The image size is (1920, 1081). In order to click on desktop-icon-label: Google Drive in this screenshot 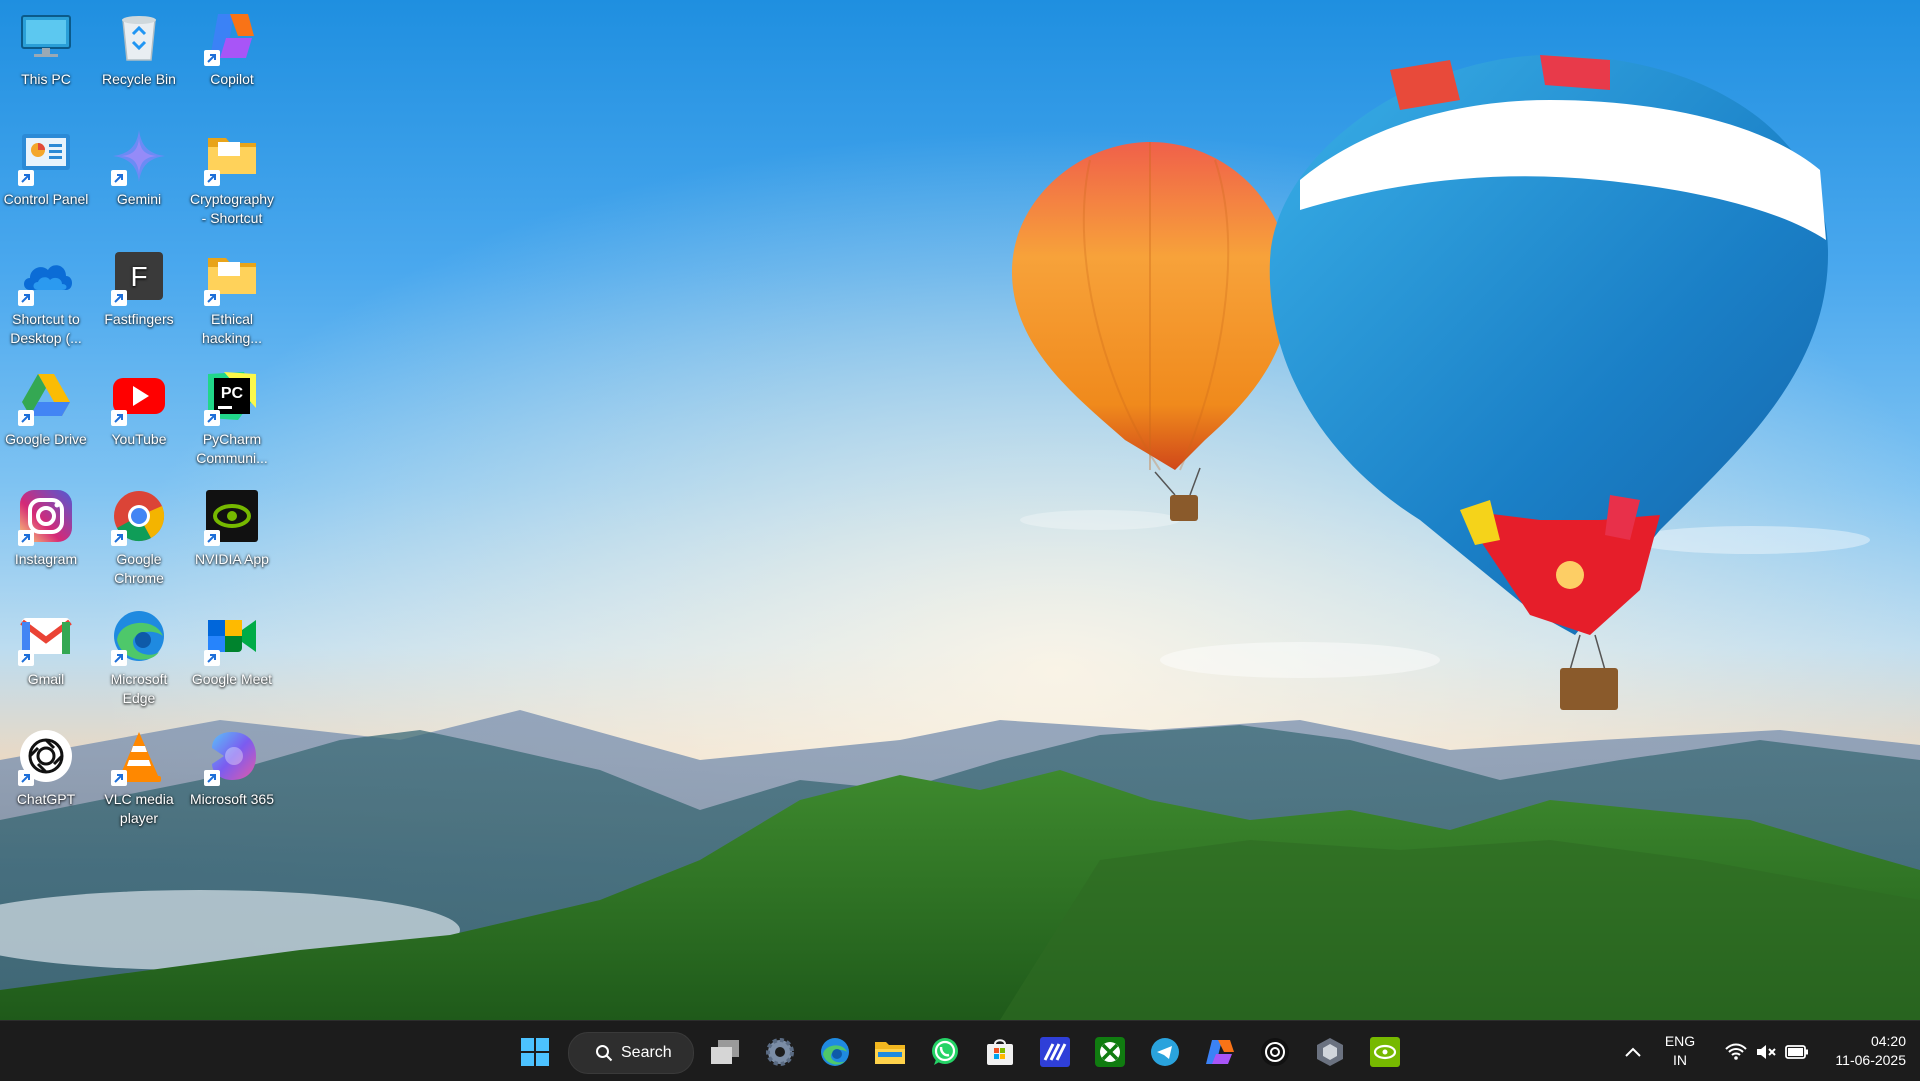, I will do `click(46, 439)`.